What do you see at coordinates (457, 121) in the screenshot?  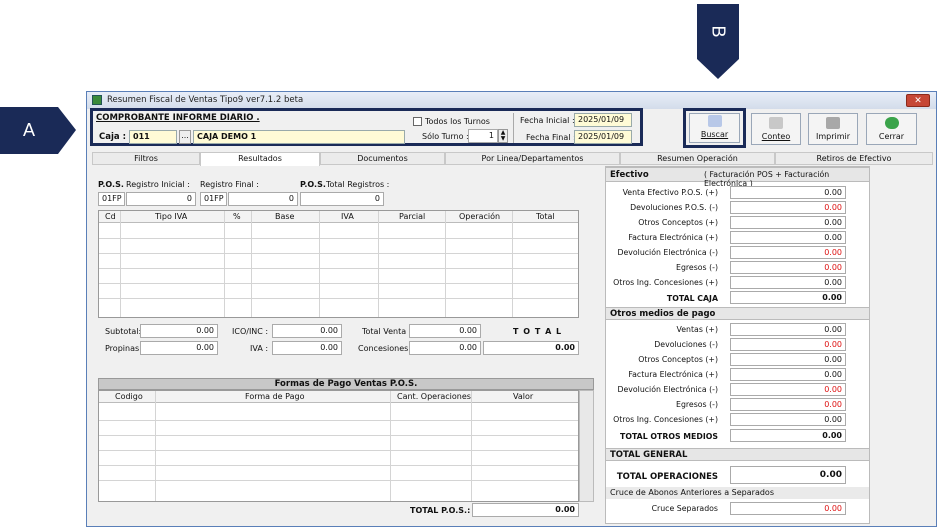 I see `todos-turnos-label: Todos los Turnos` at bounding box center [457, 121].